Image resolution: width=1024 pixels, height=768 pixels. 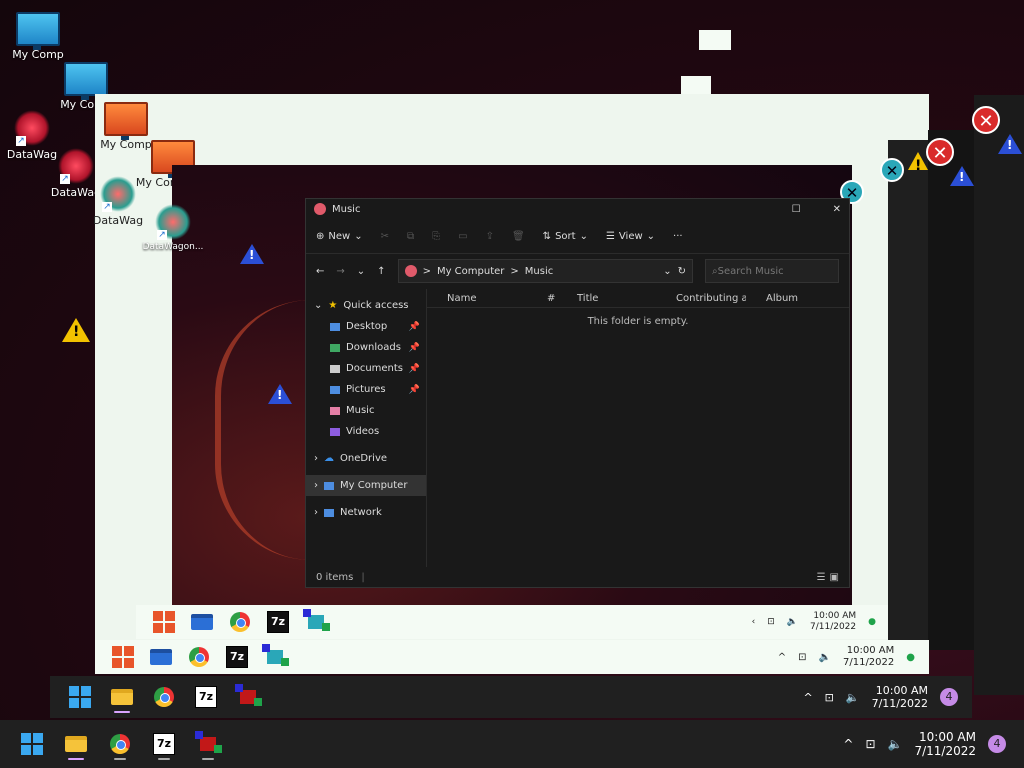 What do you see at coordinates (329, 458) in the screenshot?
I see `cloud-icon: ☁` at bounding box center [329, 458].